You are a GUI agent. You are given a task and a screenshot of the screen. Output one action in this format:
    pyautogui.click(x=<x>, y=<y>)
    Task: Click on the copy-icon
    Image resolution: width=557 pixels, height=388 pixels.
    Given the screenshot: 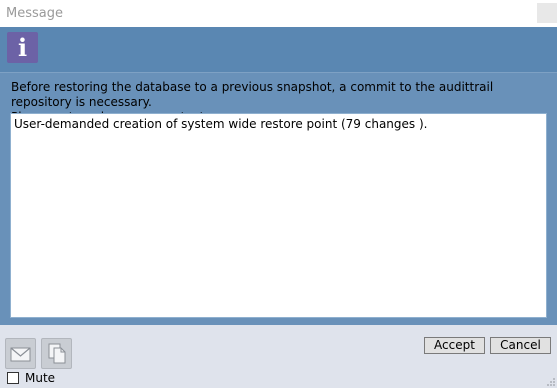 What is the action you would take?
    pyautogui.click(x=57, y=353)
    